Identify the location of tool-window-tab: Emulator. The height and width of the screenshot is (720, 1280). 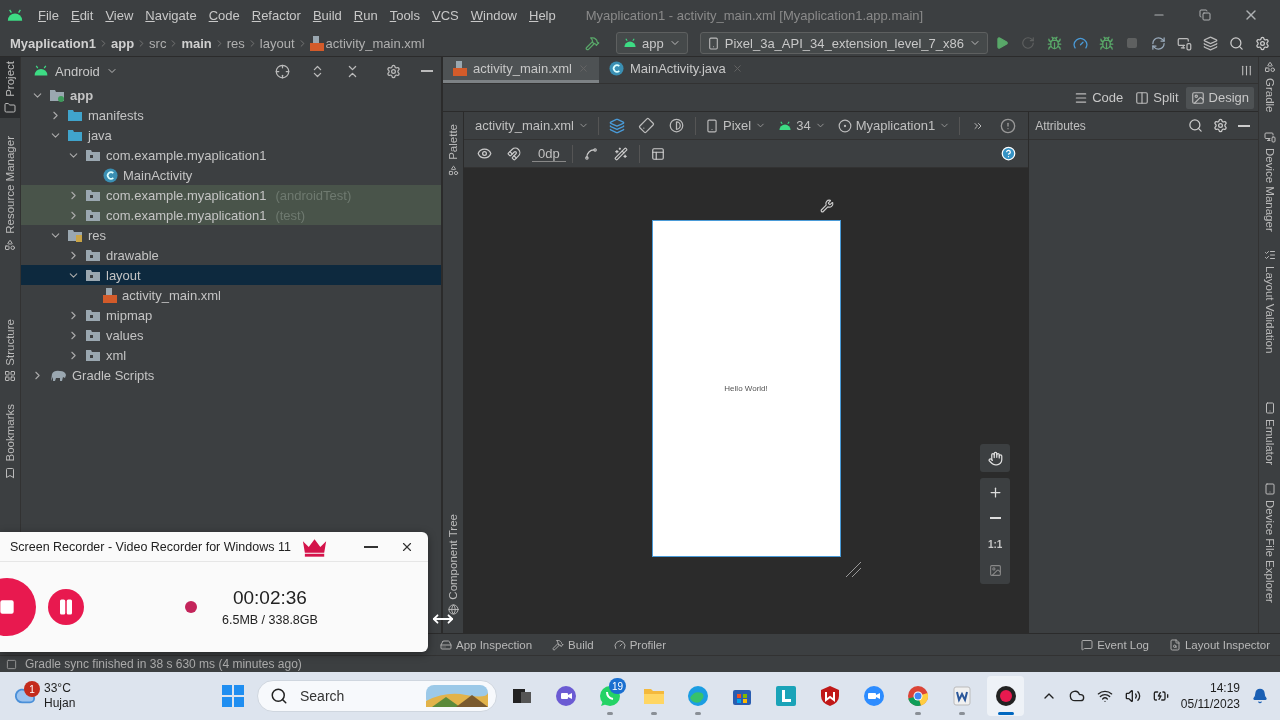
(1269, 433).